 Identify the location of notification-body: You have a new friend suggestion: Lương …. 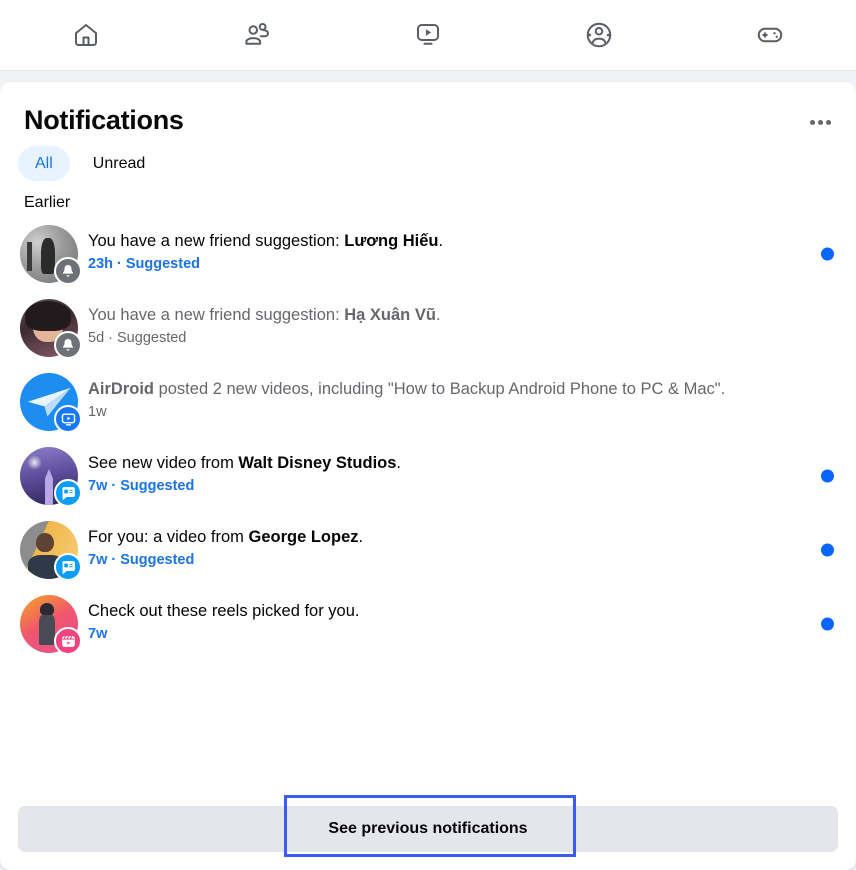
(463, 249).